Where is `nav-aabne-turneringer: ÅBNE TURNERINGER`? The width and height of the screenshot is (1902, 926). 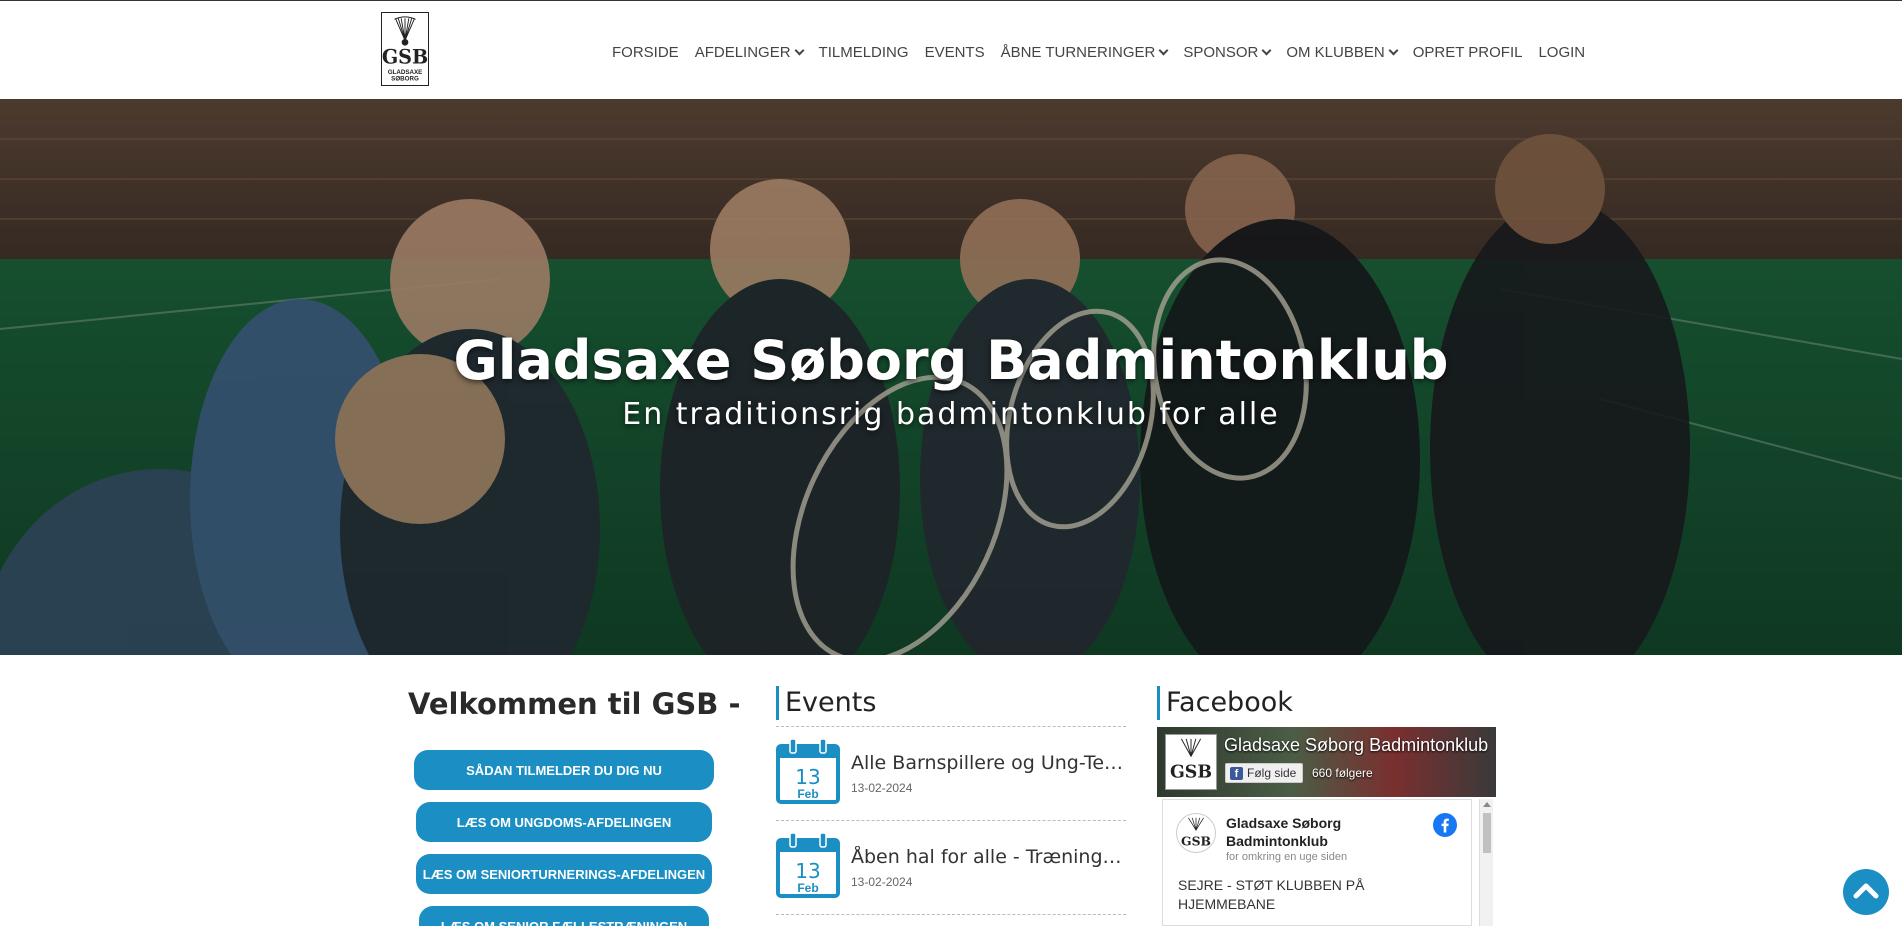
nav-aabne-turneringer: ÅBNE TURNERINGER is located at coordinates (1084, 52).